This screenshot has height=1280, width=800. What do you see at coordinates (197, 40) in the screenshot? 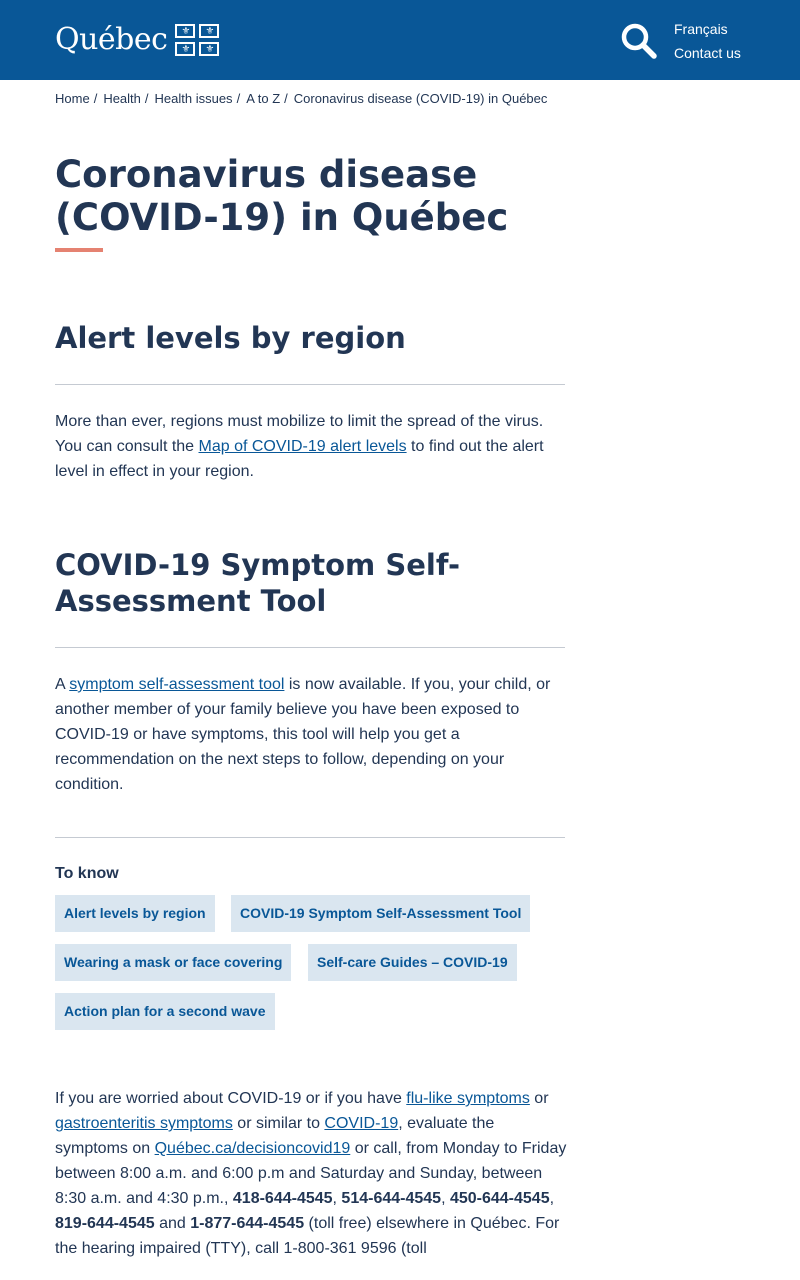
I see `flag-icon: ⚜ ⚜ ⚜ ⚜` at bounding box center [197, 40].